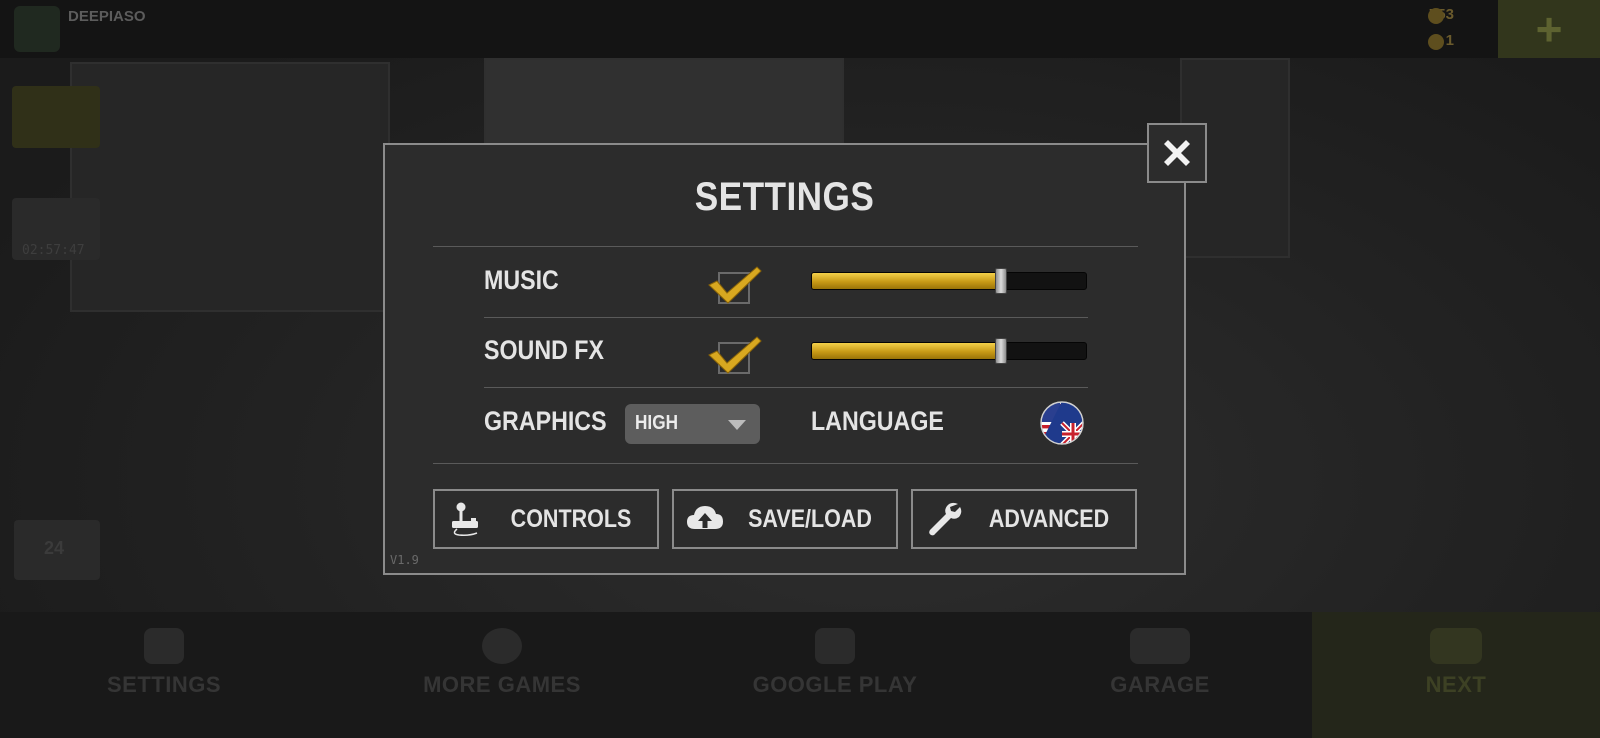 Image resolution: width=1600 pixels, height=738 pixels. Describe the element at coordinates (785, 246) in the screenshot. I see `divider-top` at that location.